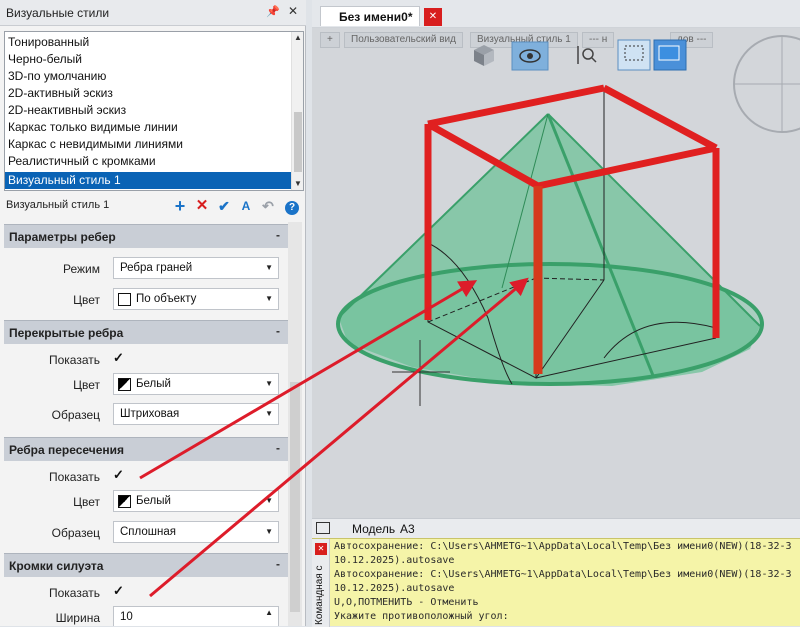  What do you see at coordinates (57, 76) in the screenshot?
I see `style-item: 3D-по умолчанию` at bounding box center [57, 76].